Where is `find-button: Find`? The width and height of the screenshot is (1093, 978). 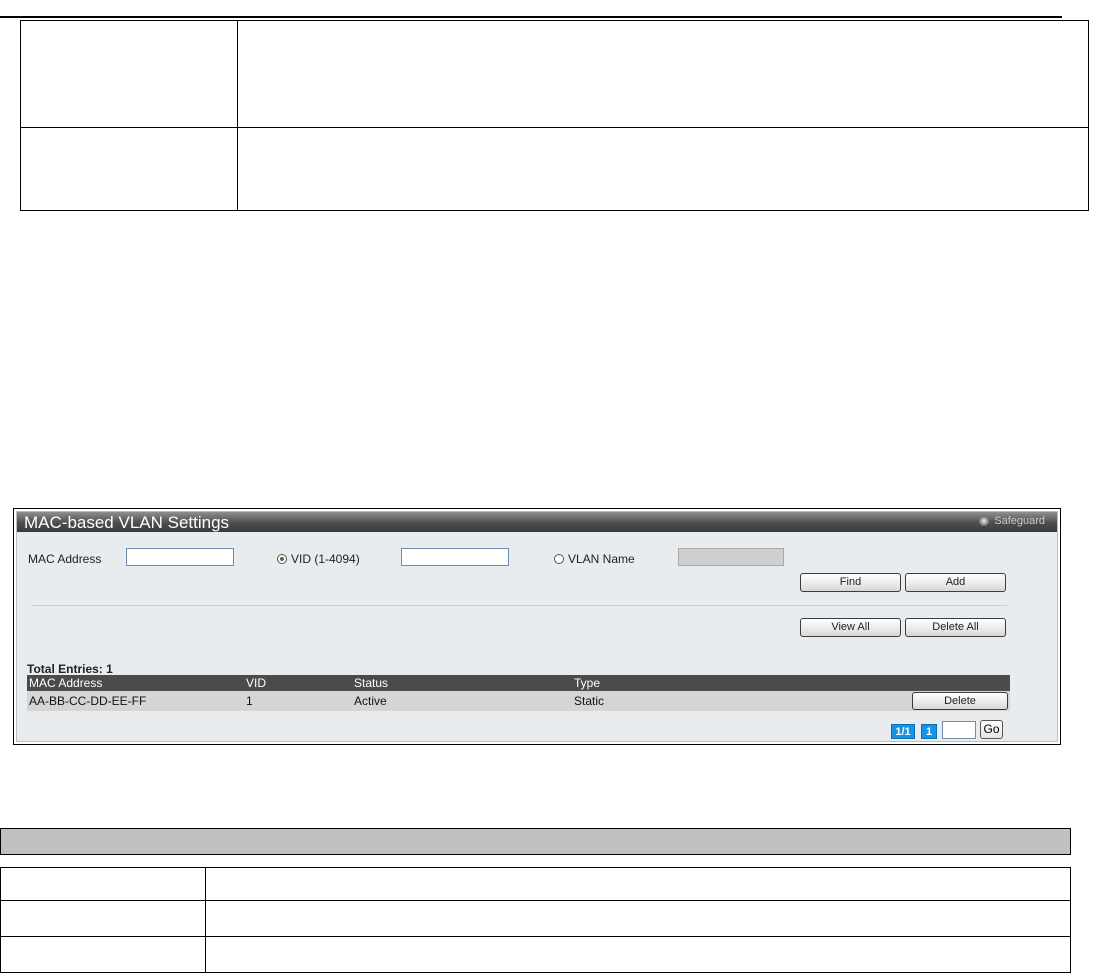 find-button: Find is located at coordinates (850, 582).